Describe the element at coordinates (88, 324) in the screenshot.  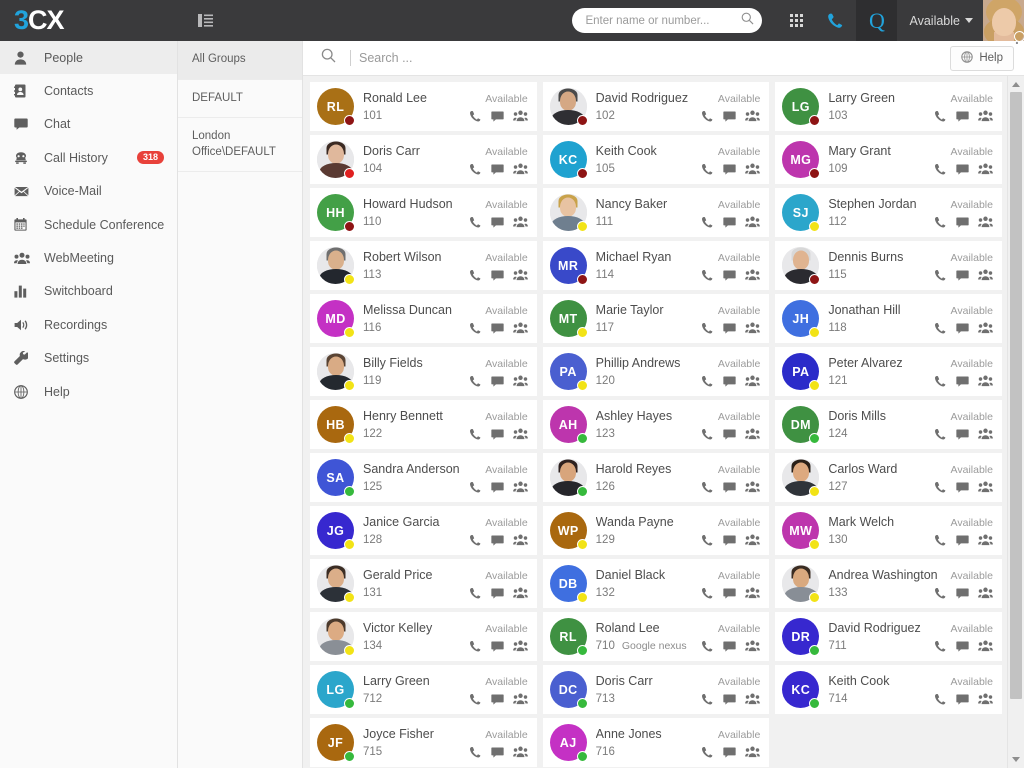
I see `sidebar-item-recordings: Recordings` at that location.